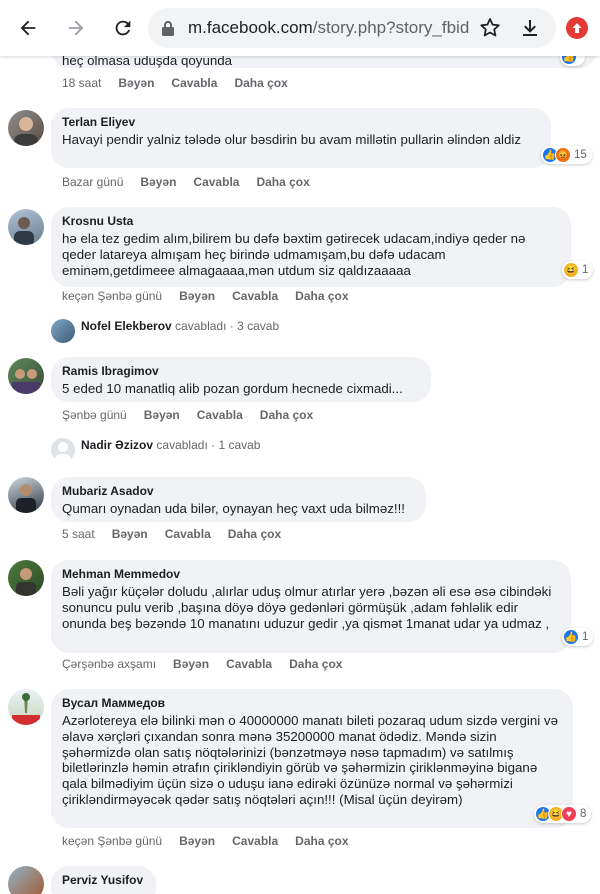 Image resolution: width=600 pixels, height=894 pixels. Describe the element at coordinates (571, 270) in the screenshot. I see `haha-reaction-icon: 😆` at that location.